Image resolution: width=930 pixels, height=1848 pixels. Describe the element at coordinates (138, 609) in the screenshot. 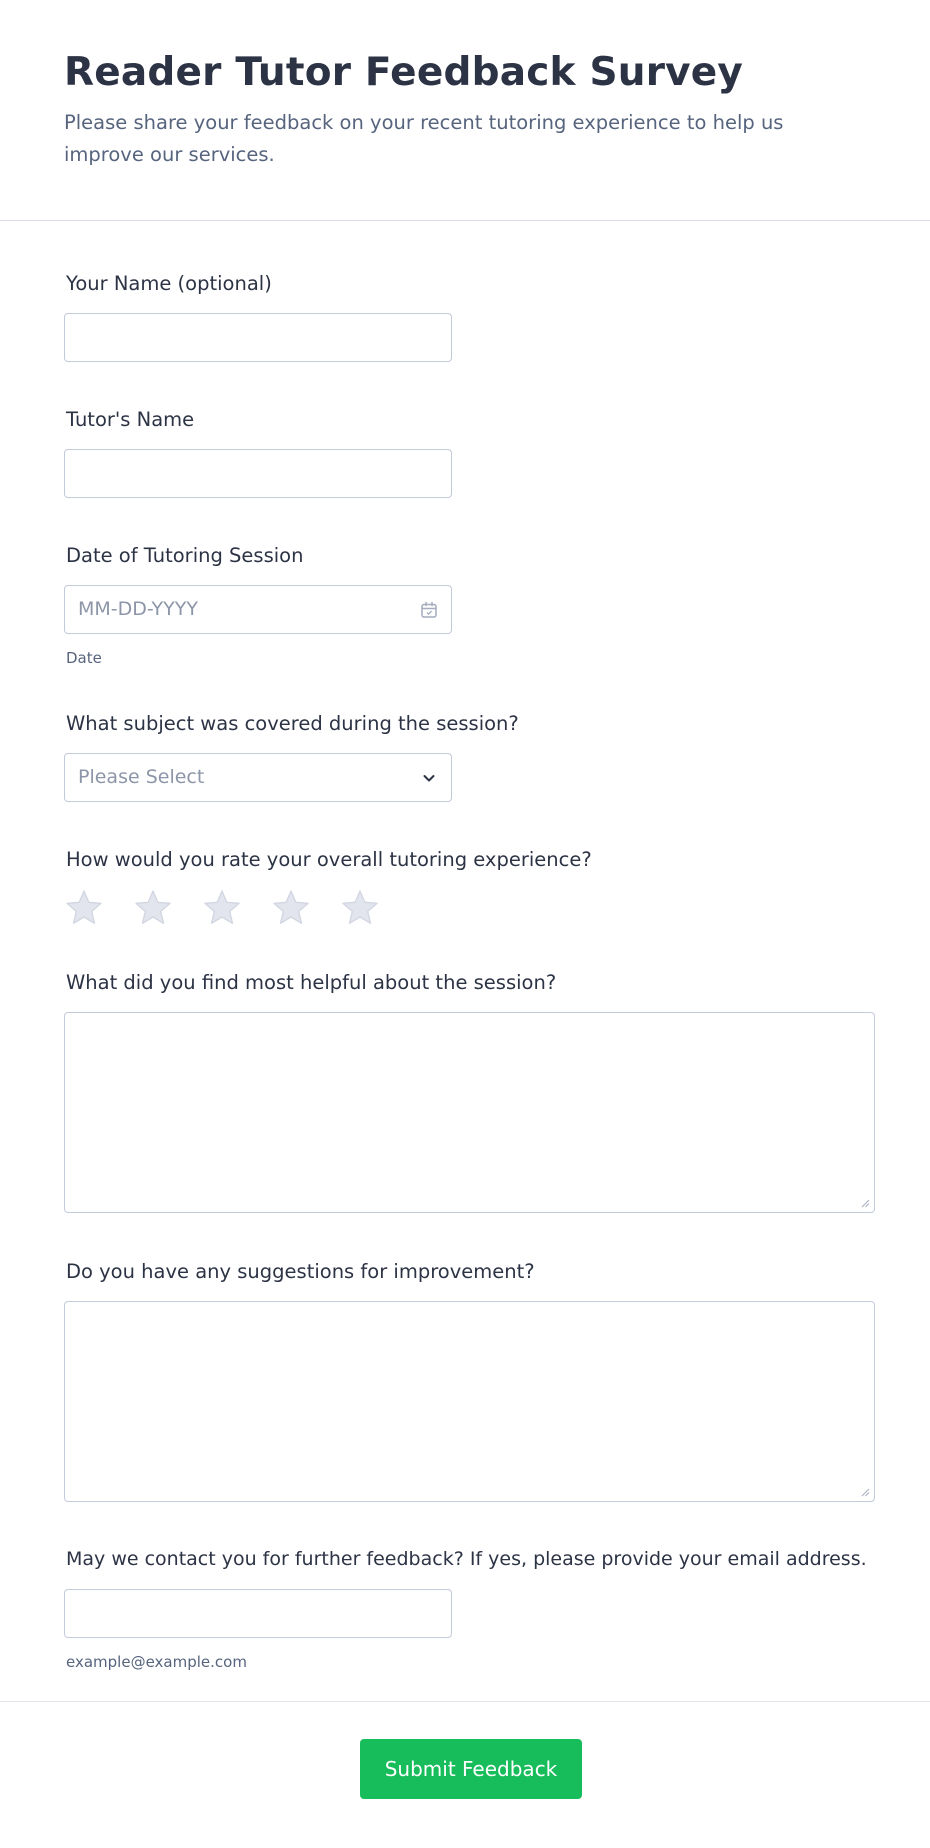

I see `date-placeholder: MM-DD-YYYY` at that location.